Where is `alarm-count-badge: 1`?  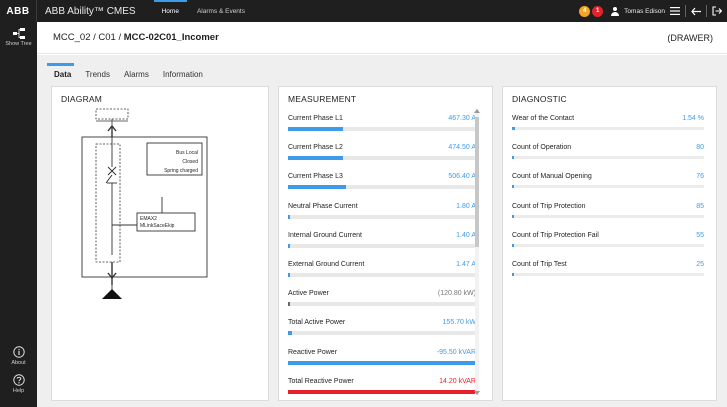 alarm-count-badge: 1 is located at coordinates (598, 11).